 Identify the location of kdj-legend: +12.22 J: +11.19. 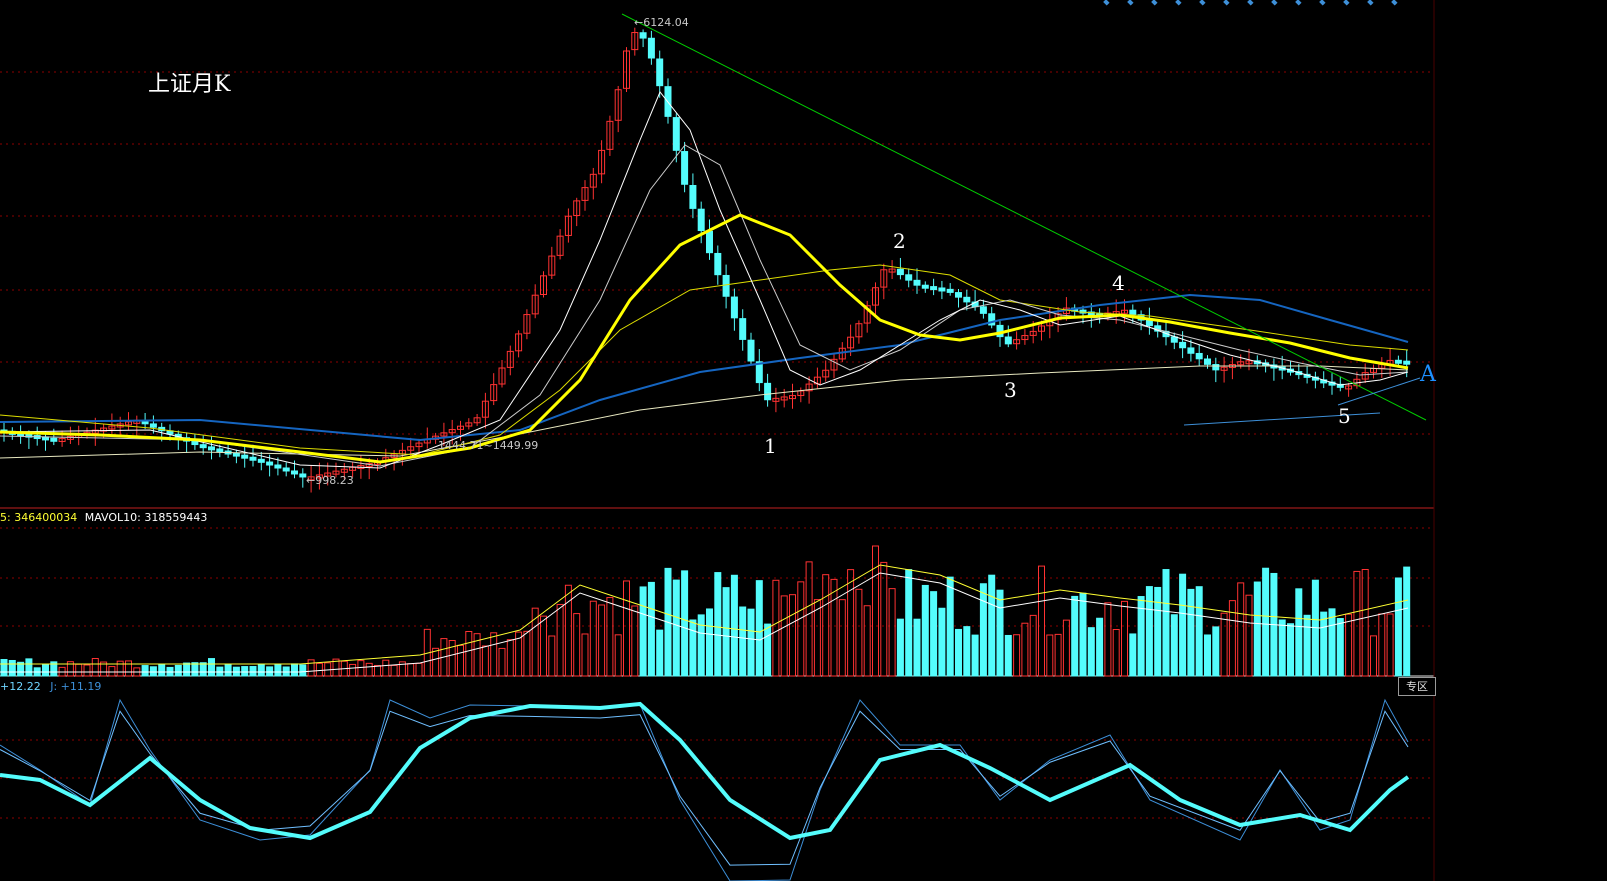
(50, 686).